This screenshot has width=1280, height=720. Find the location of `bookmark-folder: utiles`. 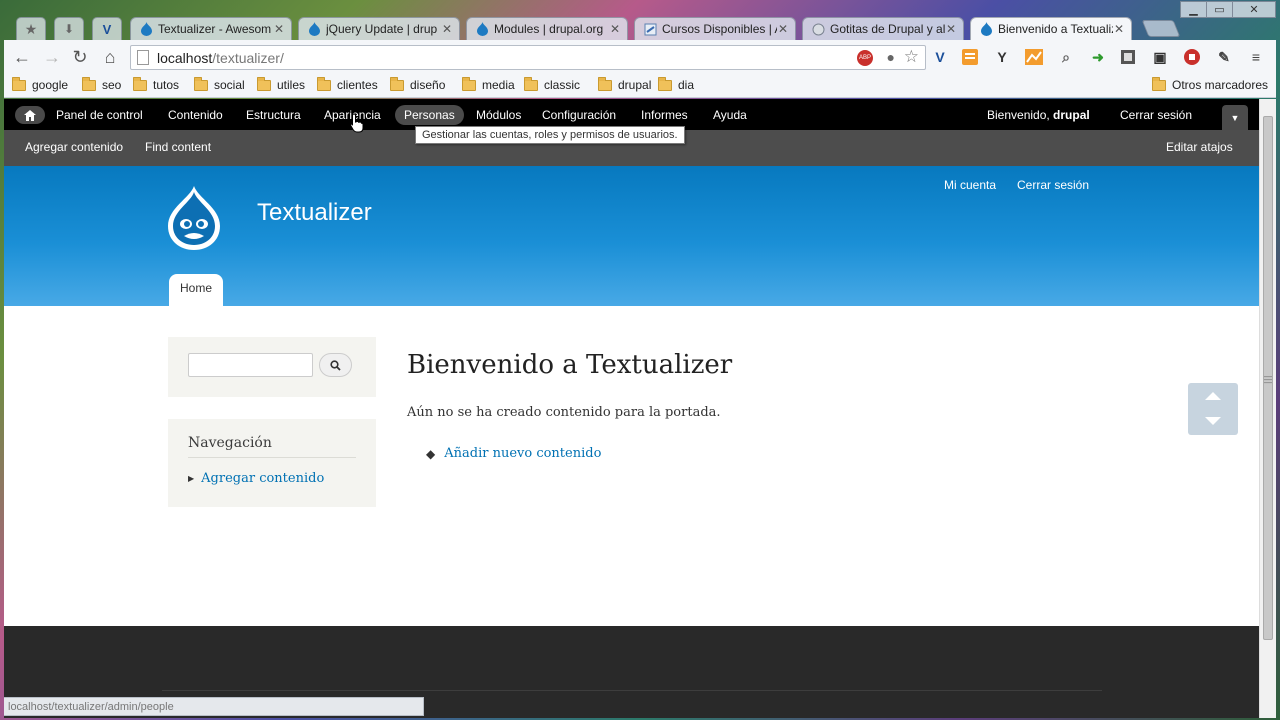

bookmark-folder: utiles is located at coordinates (281, 84).